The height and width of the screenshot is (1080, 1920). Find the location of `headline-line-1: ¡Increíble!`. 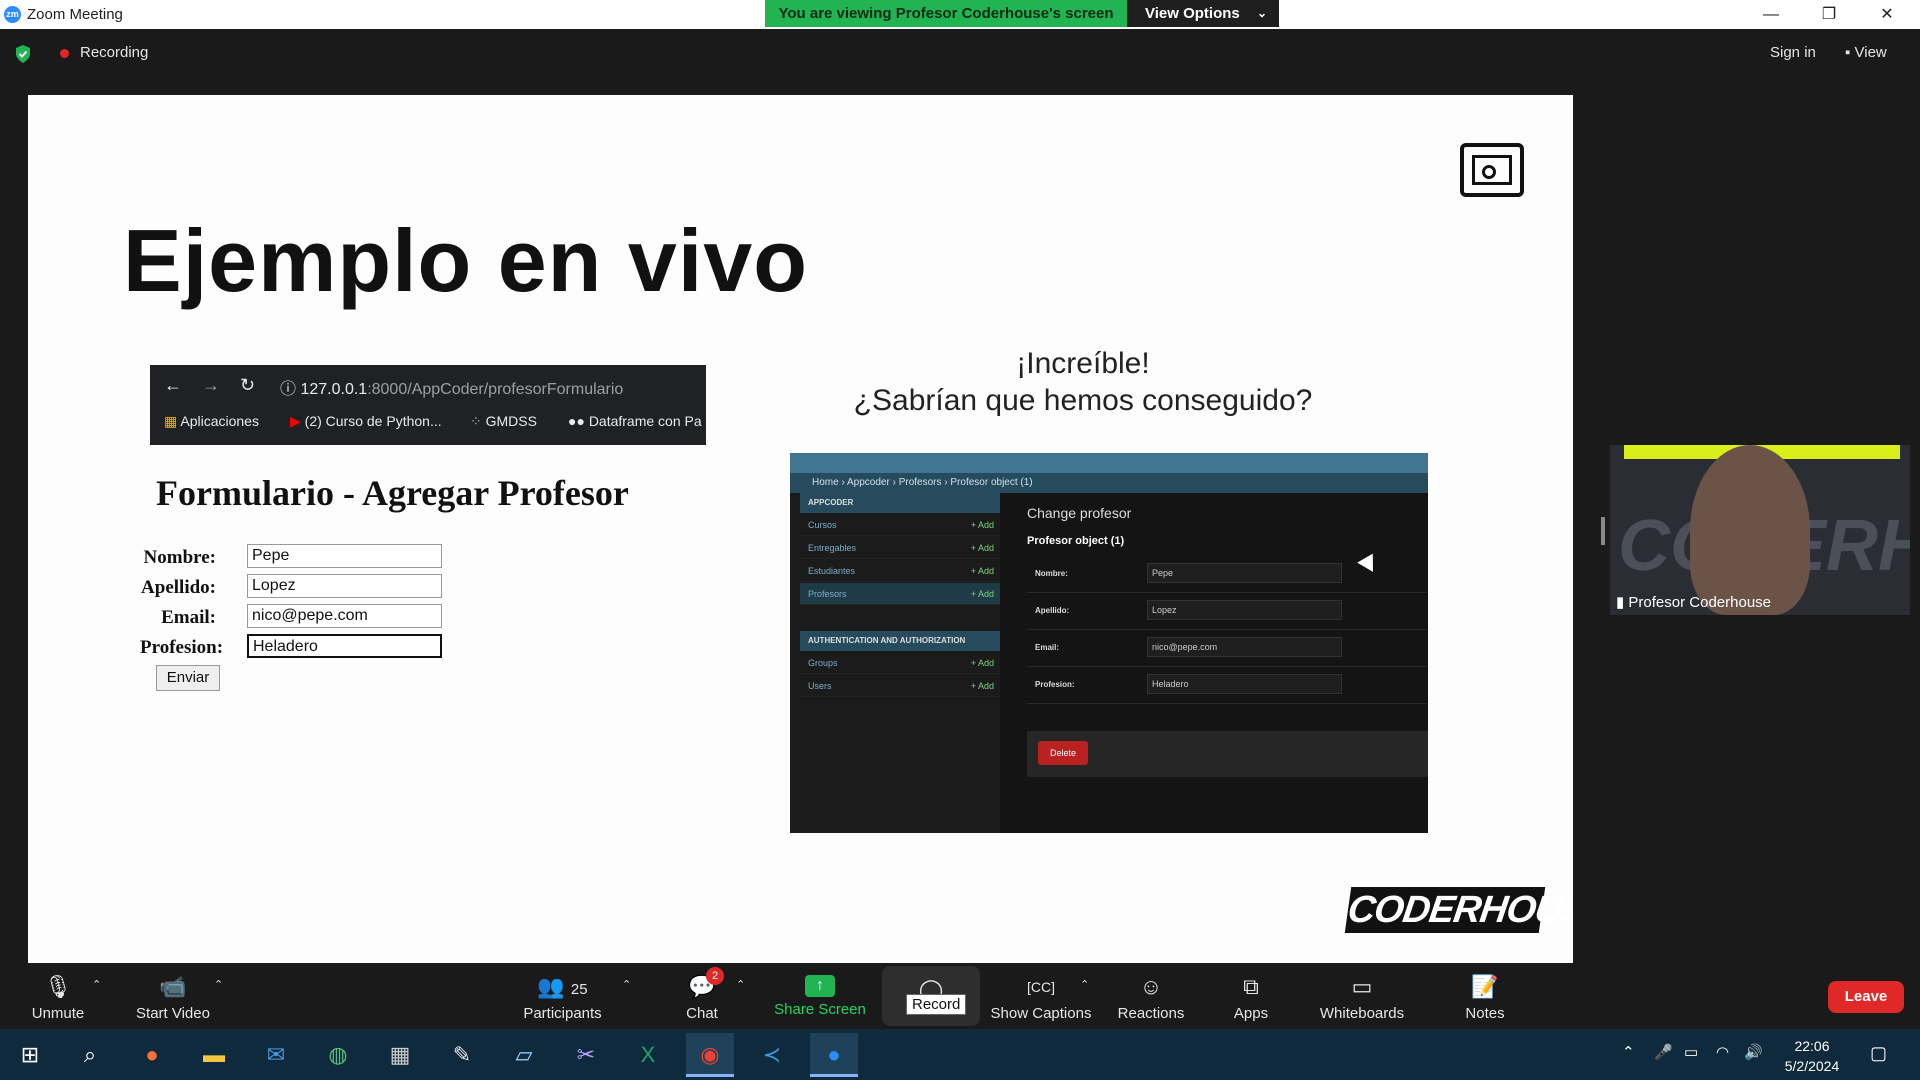

headline-line-1: ¡Increíble! is located at coordinates (1083, 363).